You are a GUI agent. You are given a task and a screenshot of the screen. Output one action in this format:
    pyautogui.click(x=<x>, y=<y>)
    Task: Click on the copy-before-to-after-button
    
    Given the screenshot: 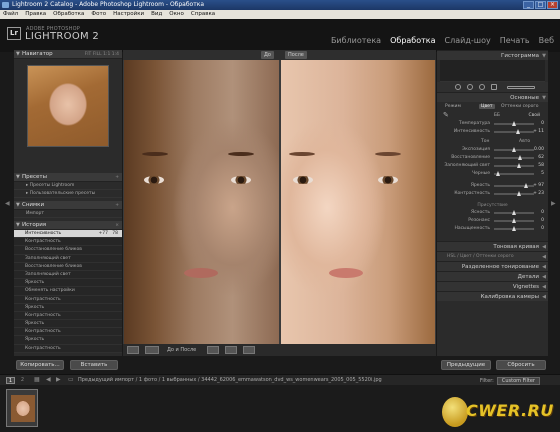 What is the action you would take?
    pyautogui.click(x=213, y=350)
    